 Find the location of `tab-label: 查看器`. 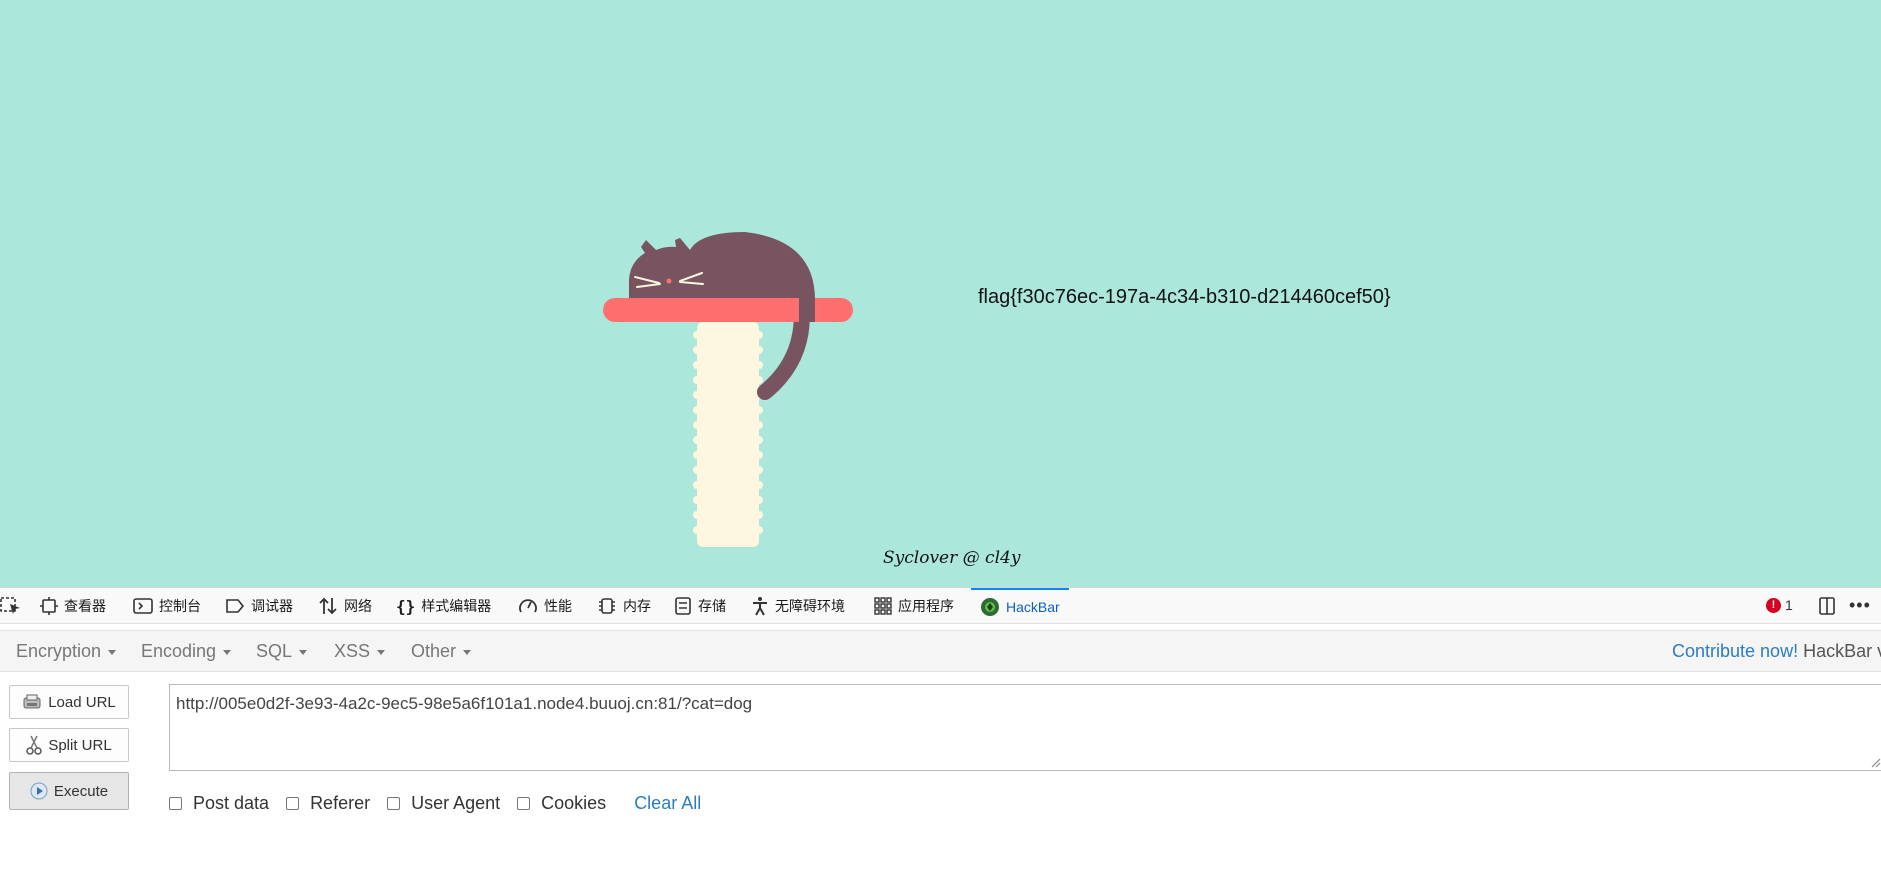

tab-label: 查看器 is located at coordinates (85, 606).